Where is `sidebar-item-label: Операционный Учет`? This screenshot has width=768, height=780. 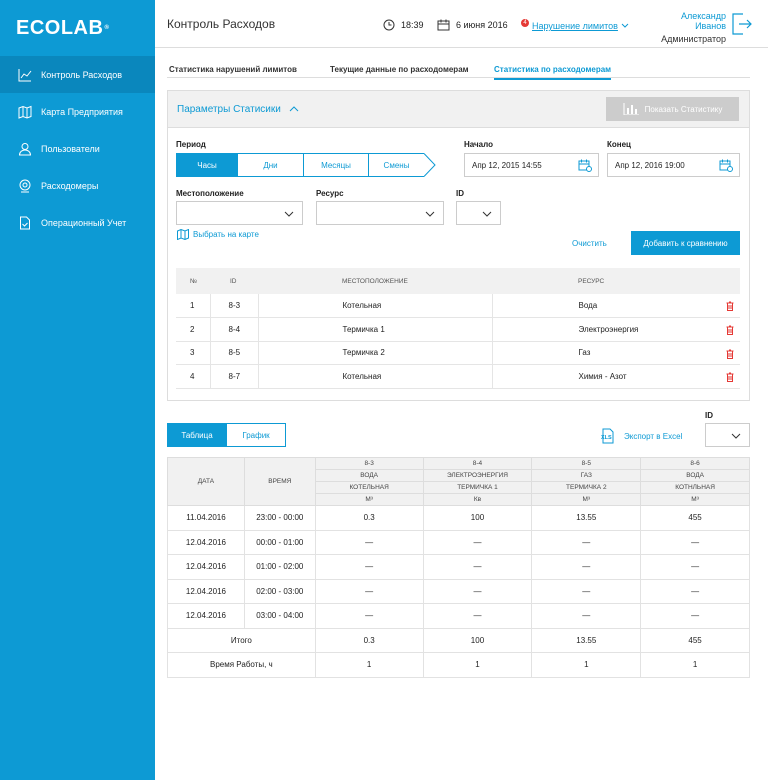
sidebar-item-label: Операционный Учет is located at coordinates (84, 222).